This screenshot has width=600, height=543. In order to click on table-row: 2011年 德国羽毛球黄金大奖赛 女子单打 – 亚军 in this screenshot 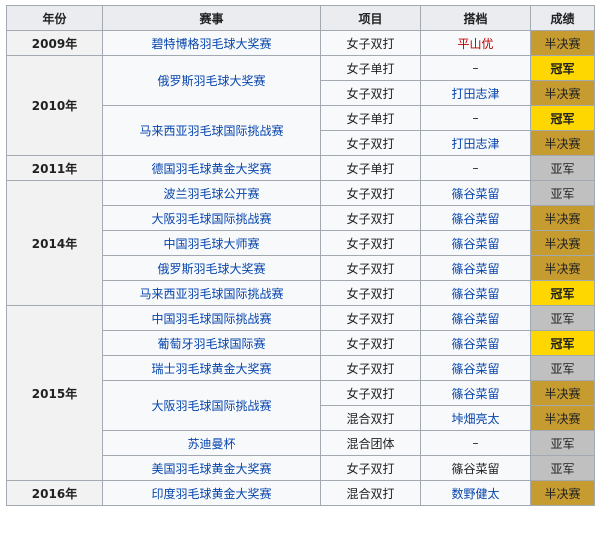, I will do `click(300, 168)`.